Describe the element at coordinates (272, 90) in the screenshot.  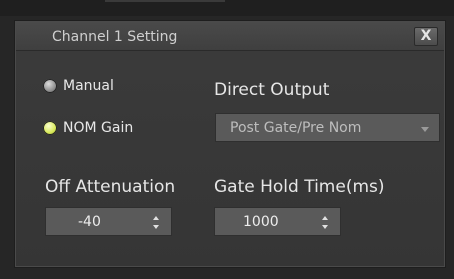
I see `direct-output-label: Direct Output` at that location.